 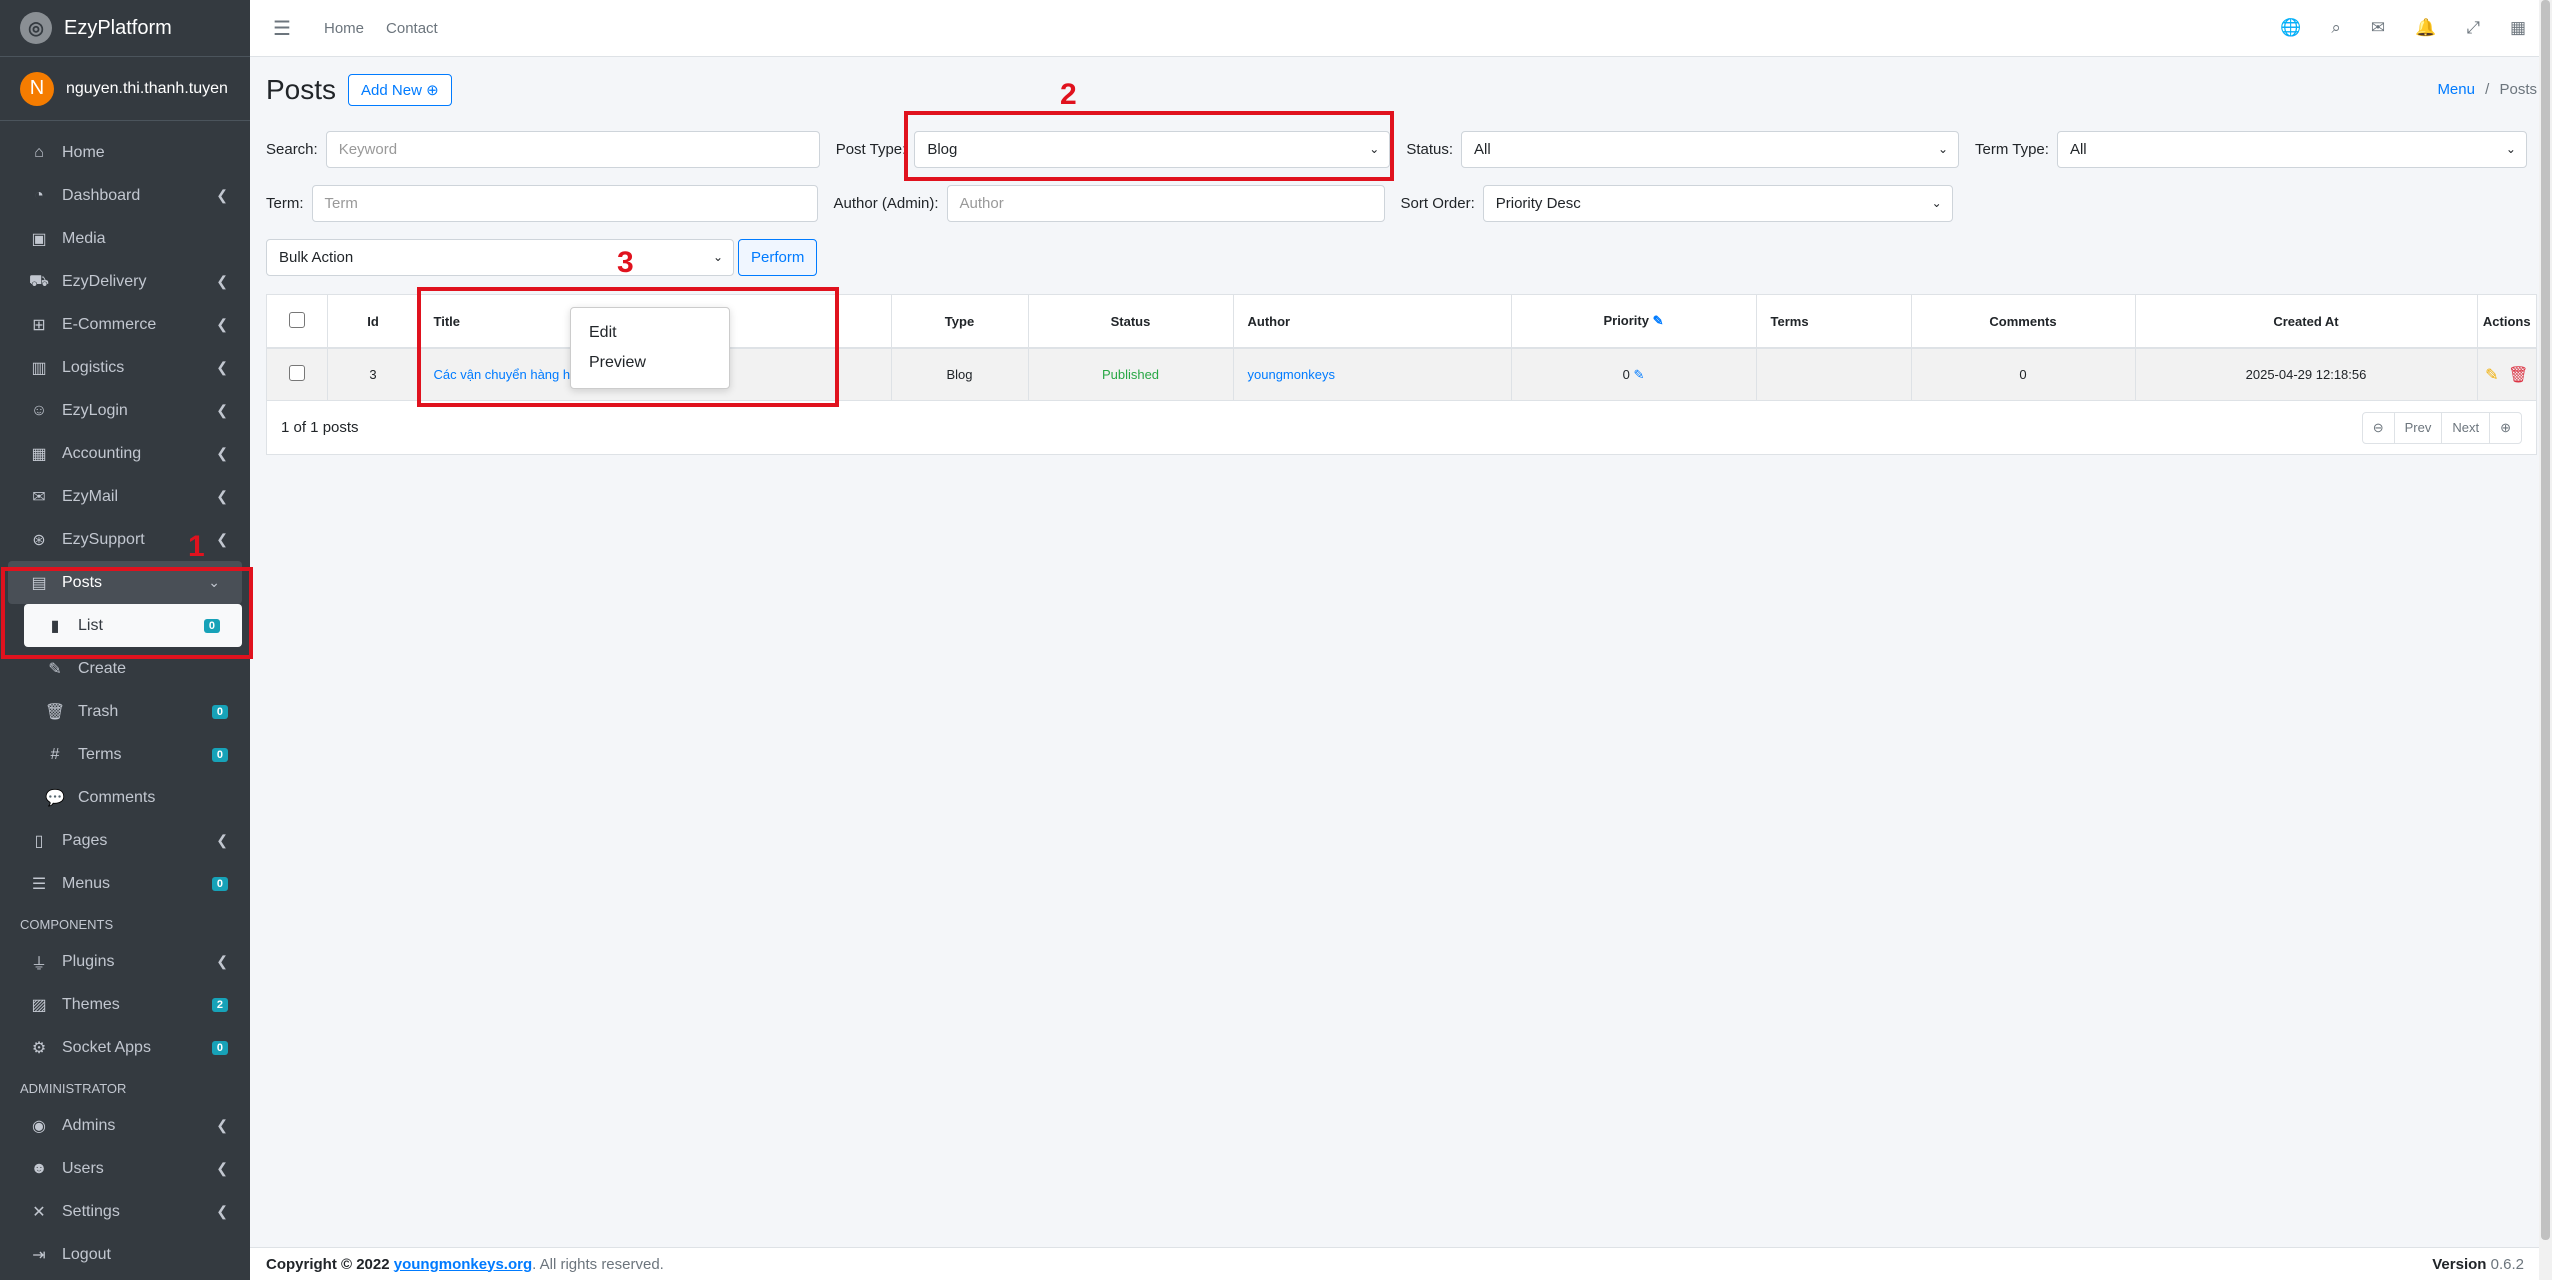 What do you see at coordinates (328, 1264) in the screenshot?
I see `footer-copyright: Copyright © 2022` at bounding box center [328, 1264].